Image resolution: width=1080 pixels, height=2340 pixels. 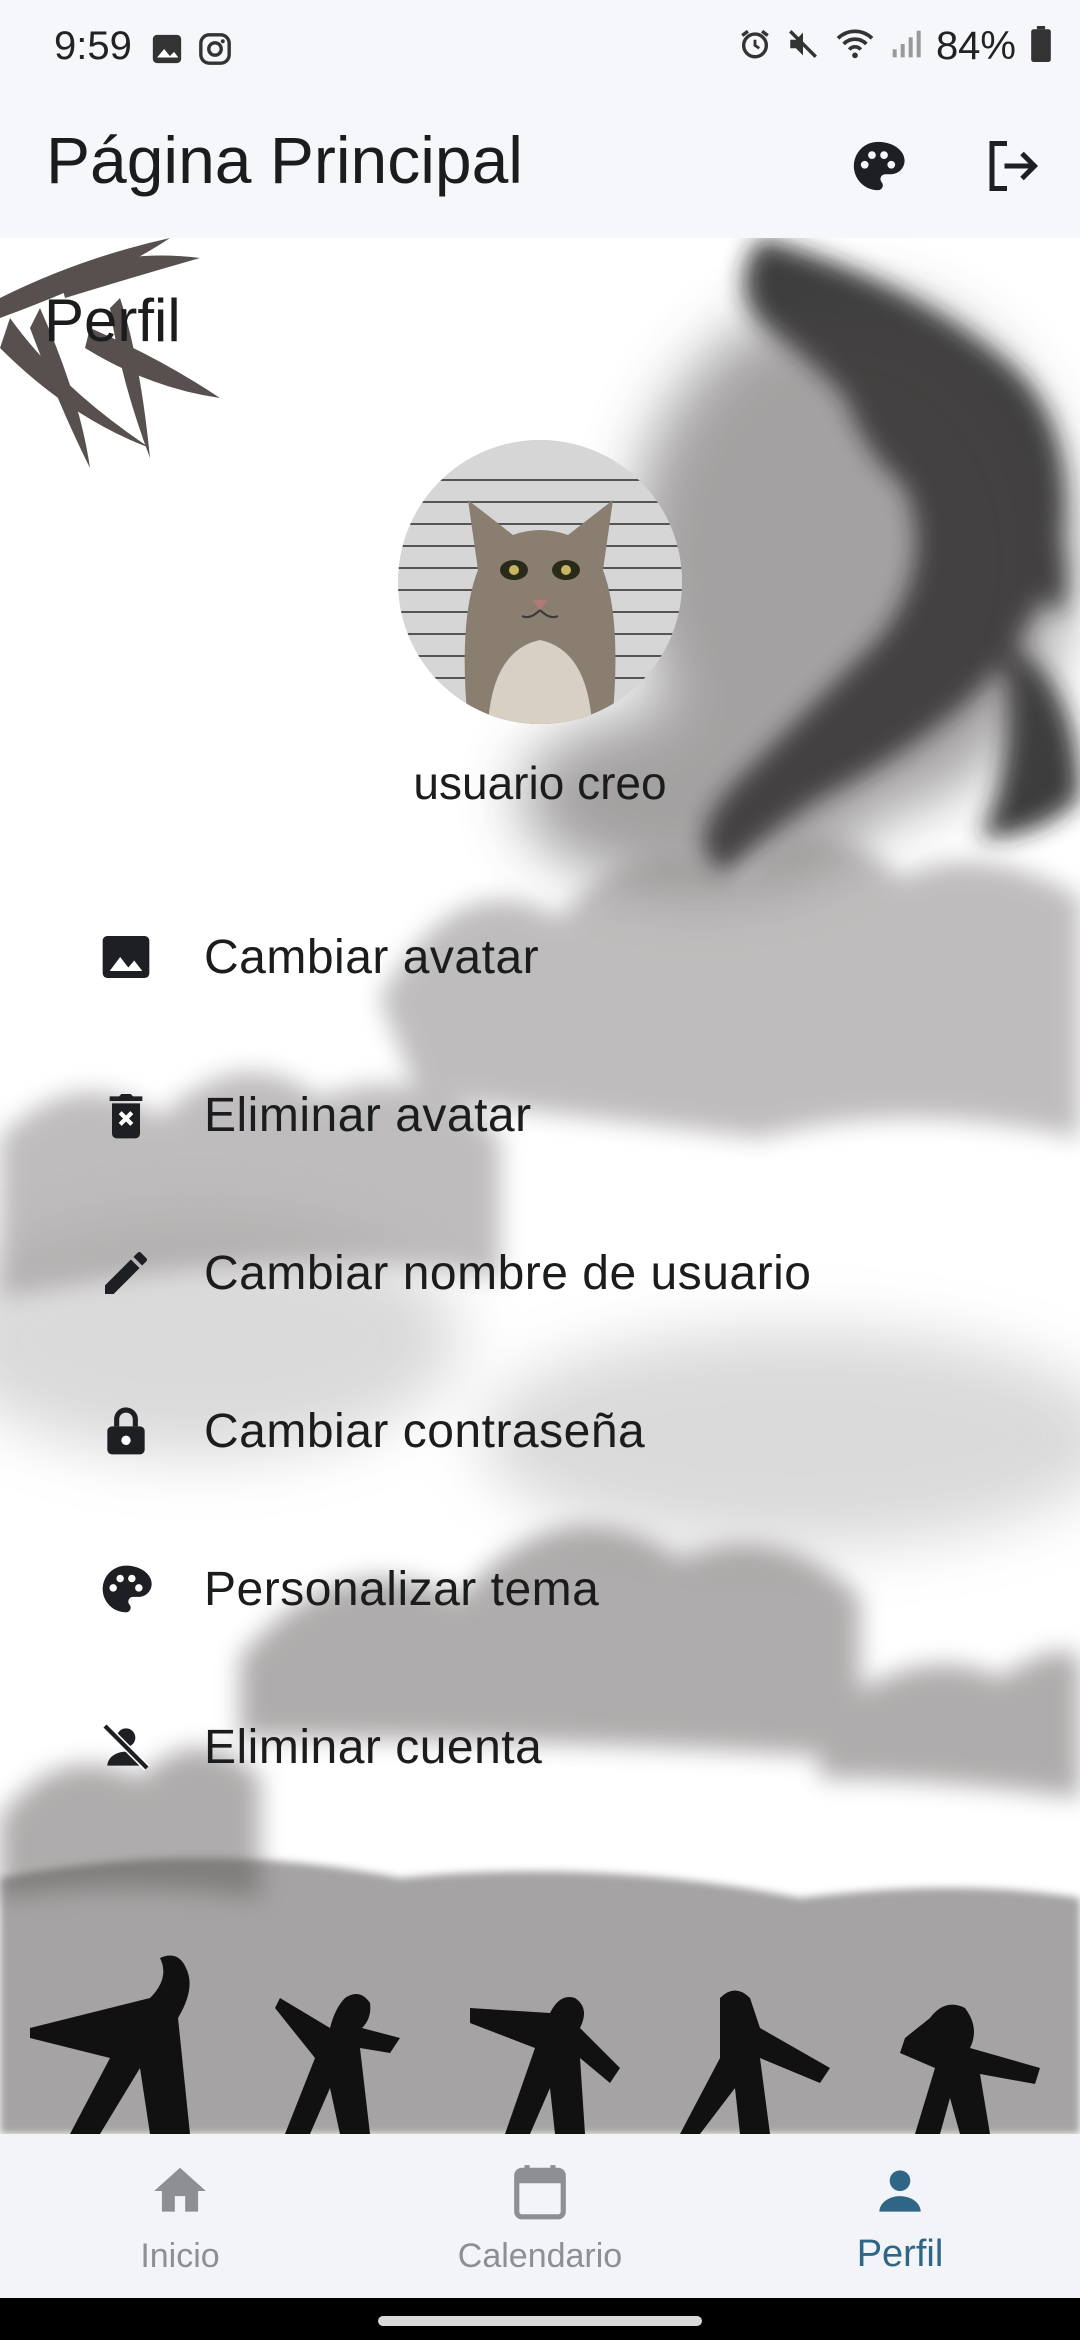 I want to click on edit-icon, so click(x=126, y=1273).